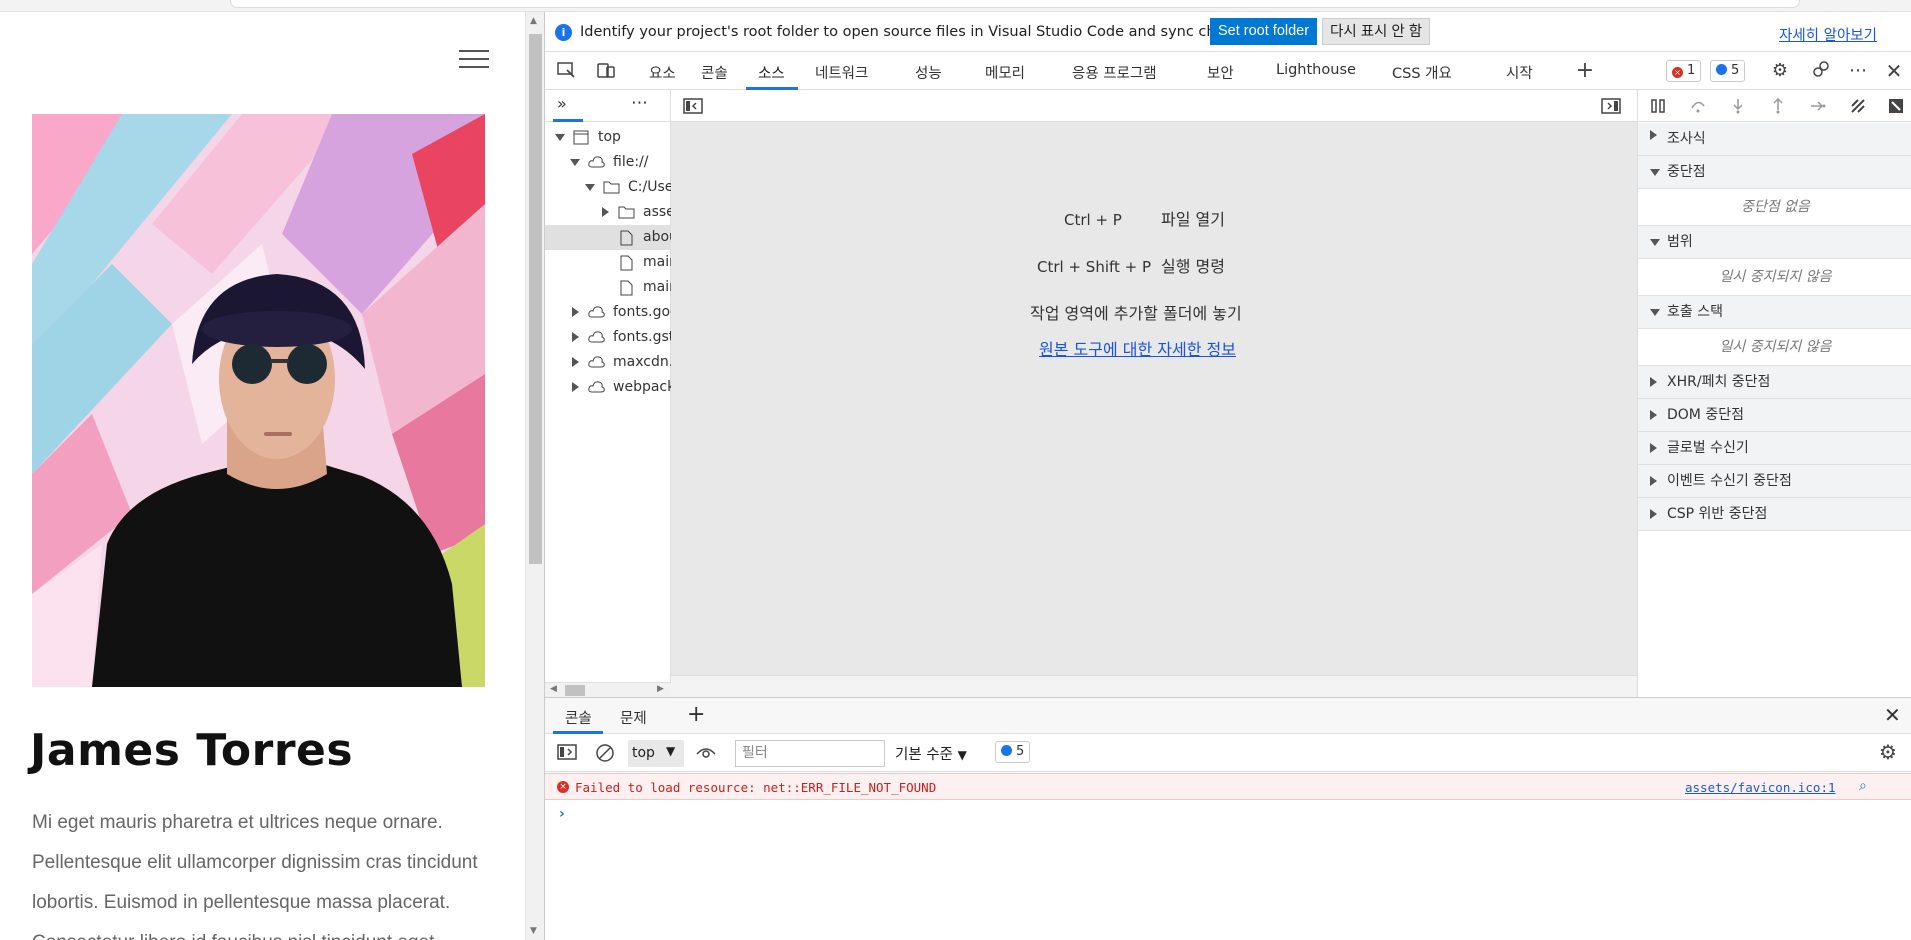  Describe the element at coordinates (660, 689) in the screenshot. I see `scroll-right-icon: ▶` at that location.